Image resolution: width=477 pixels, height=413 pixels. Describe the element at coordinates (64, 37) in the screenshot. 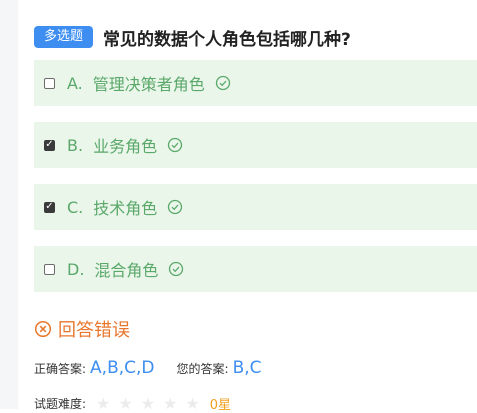

I see `question-type-badge: 多选题` at that location.